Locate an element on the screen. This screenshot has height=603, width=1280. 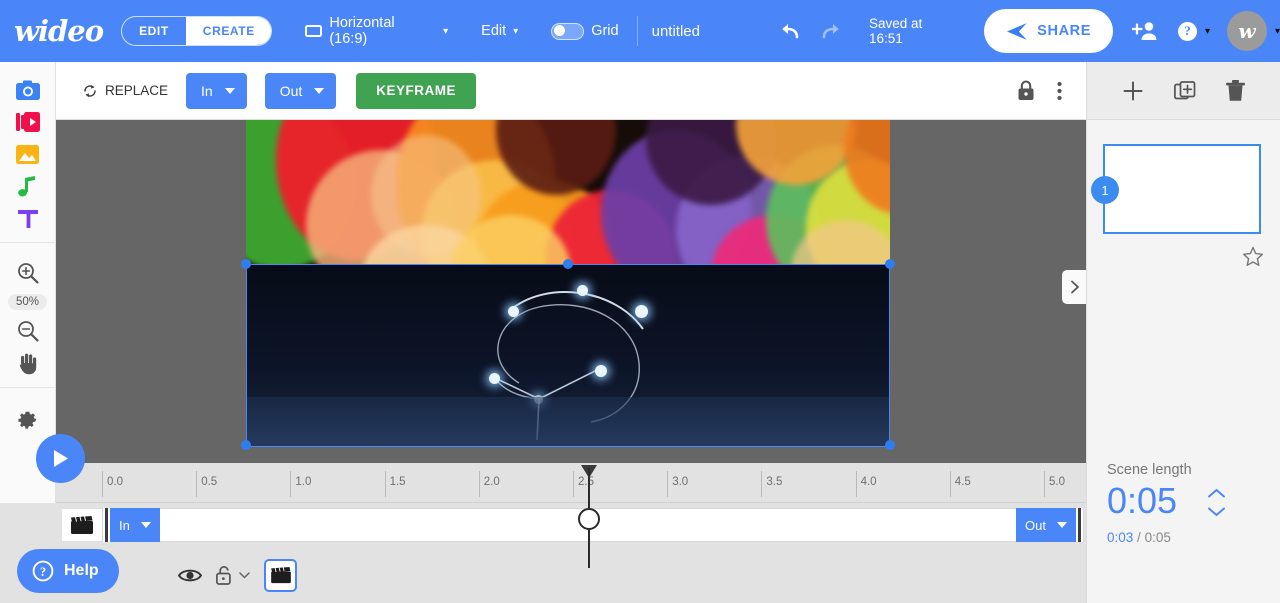
project-title: untitled is located at coordinates (676, 31).